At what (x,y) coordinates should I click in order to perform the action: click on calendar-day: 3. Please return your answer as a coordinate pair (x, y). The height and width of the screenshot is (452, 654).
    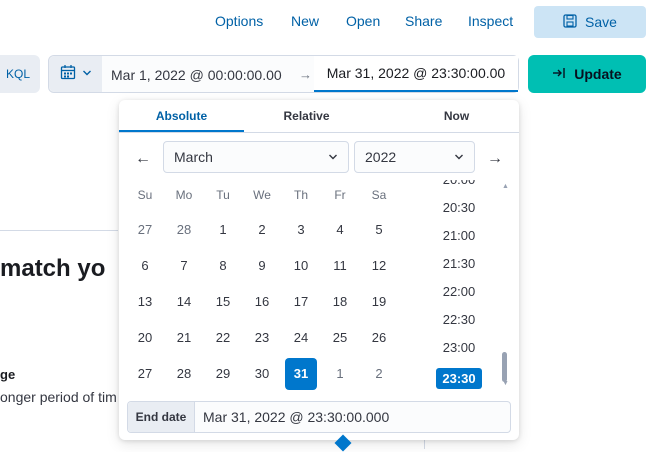
    Looking at the image, I should click on (301, 230).